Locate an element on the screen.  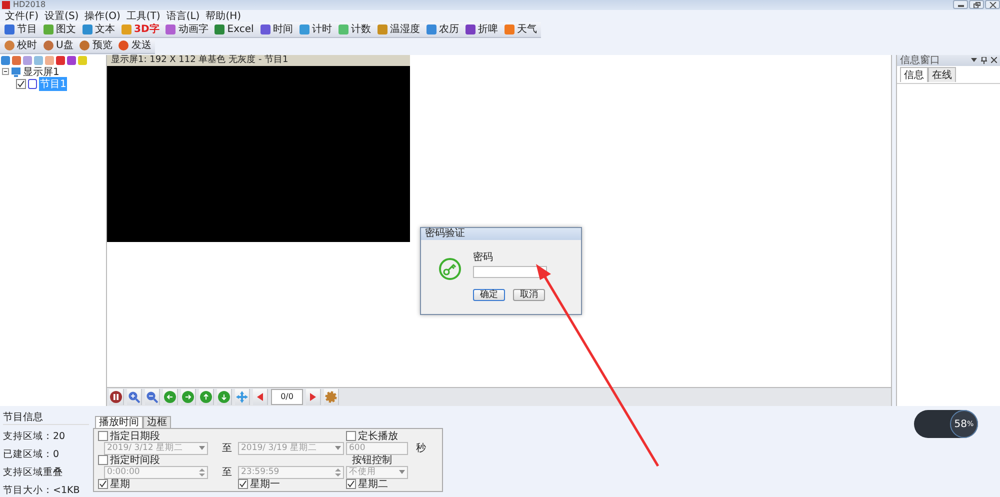
toolbar-button: 折啤 is located at coordinates (481, 29).